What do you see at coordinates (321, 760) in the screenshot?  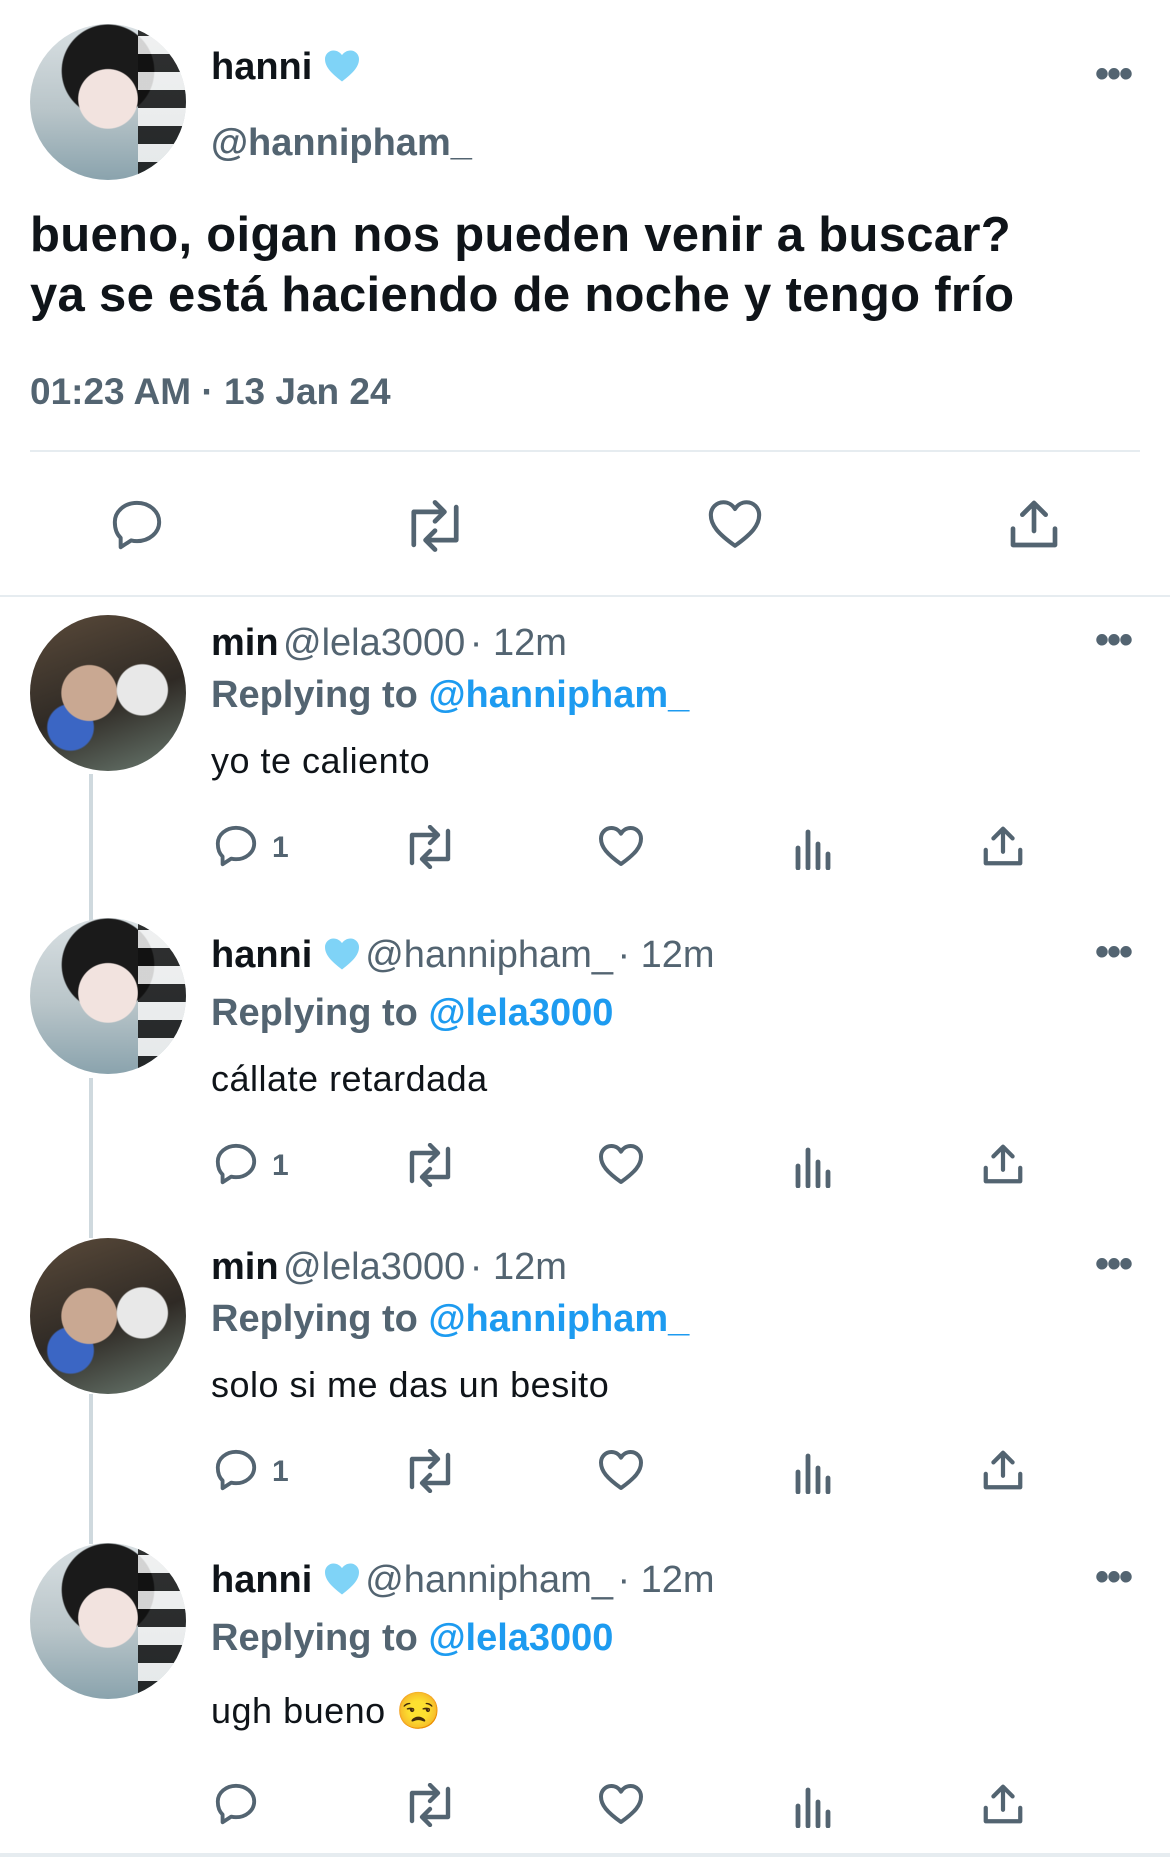 I see `reply-text: yo te caliento` at bounding box center [321, 760].